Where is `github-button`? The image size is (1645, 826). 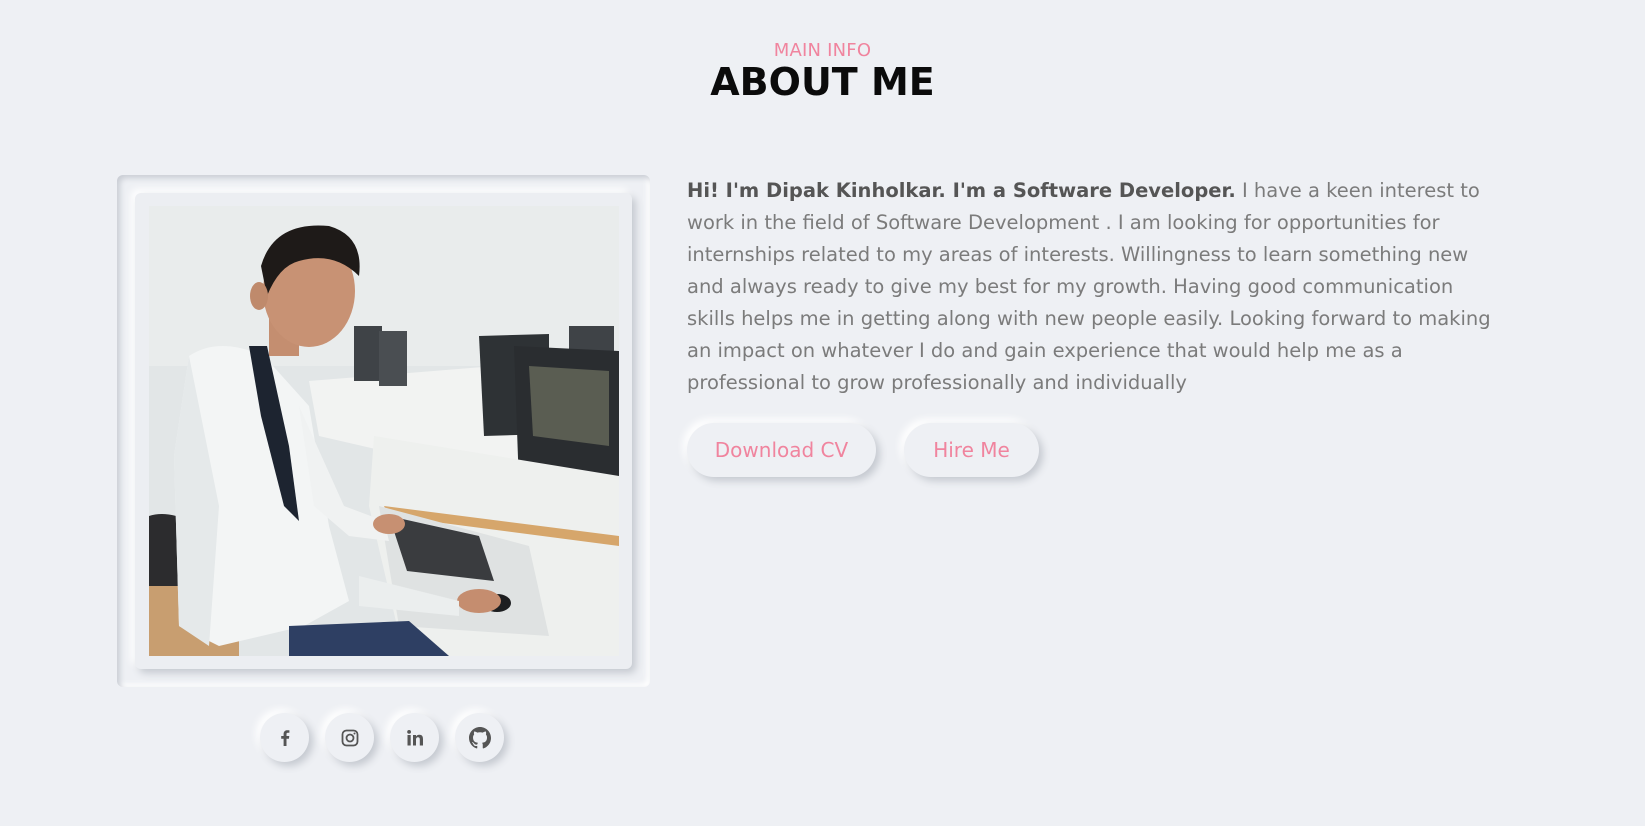
github-button is located at coordinates (479, 737).